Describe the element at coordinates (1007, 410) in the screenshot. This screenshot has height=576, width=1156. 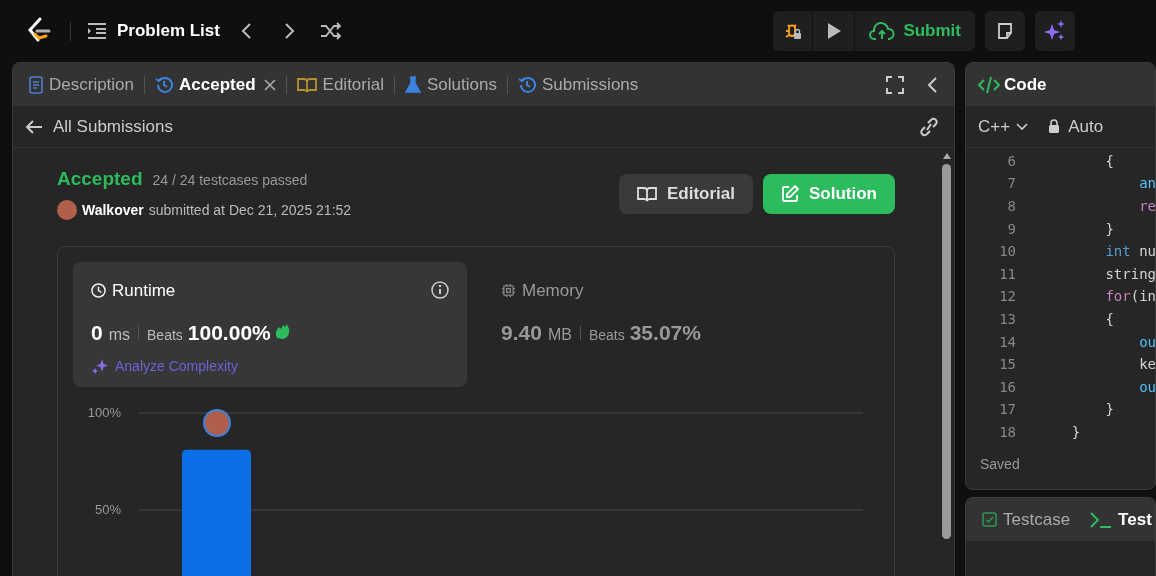
I see `line-number: 17` at that location.